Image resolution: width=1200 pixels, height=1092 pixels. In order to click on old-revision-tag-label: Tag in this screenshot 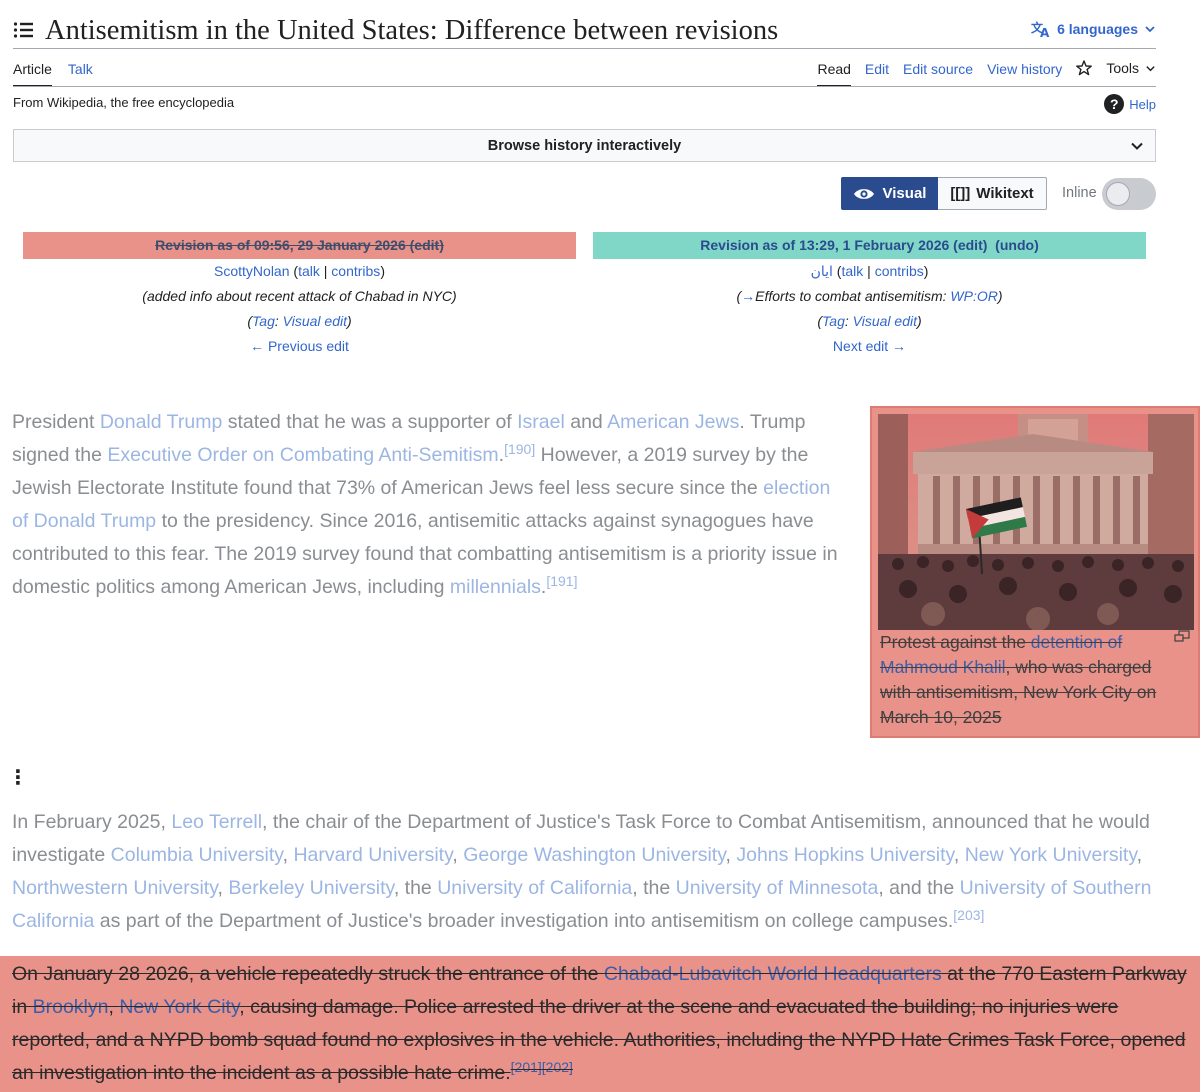, I will do `click(263, 321)`.